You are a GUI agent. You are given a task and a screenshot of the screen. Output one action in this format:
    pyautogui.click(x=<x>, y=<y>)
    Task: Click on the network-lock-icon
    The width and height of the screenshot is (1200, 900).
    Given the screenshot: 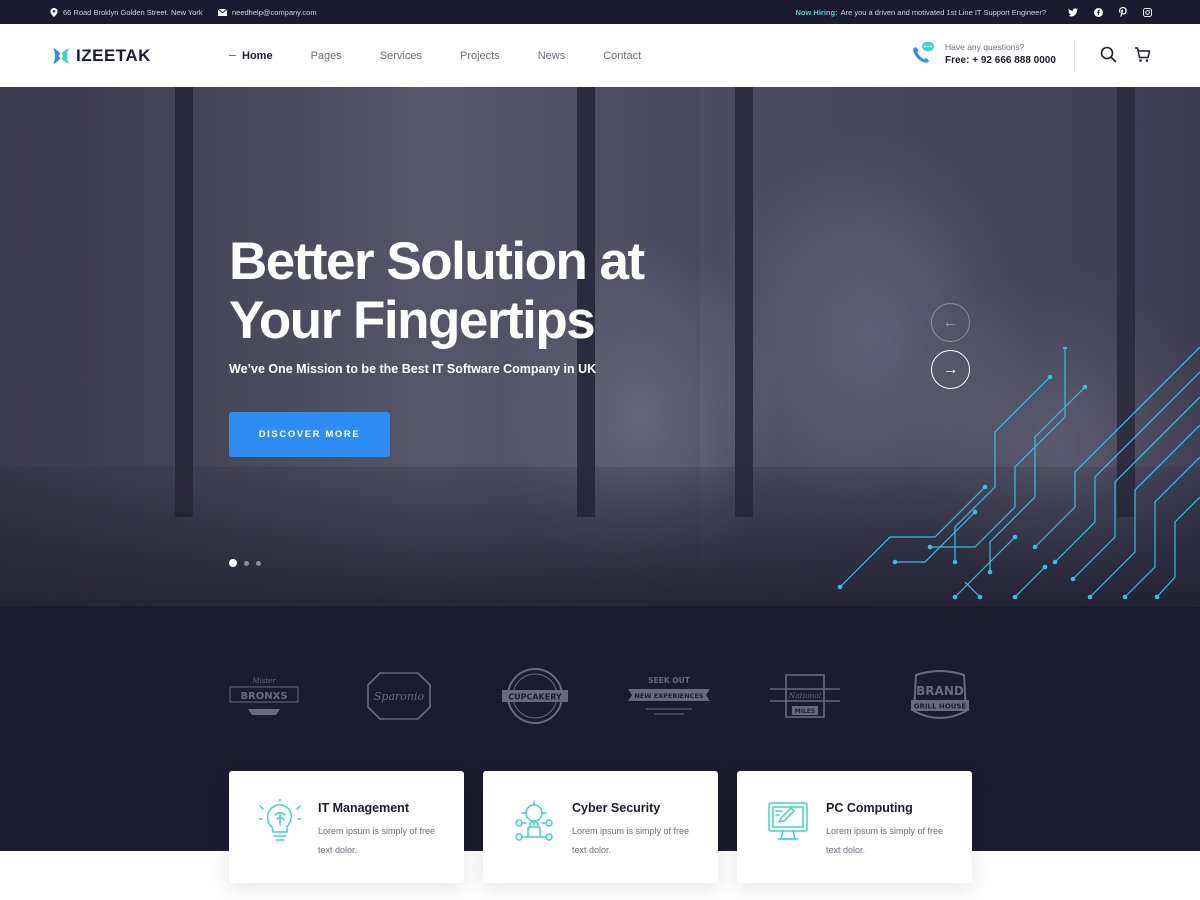 What is the action you would take?
    pyautogui.click(x=534, y=820)
    